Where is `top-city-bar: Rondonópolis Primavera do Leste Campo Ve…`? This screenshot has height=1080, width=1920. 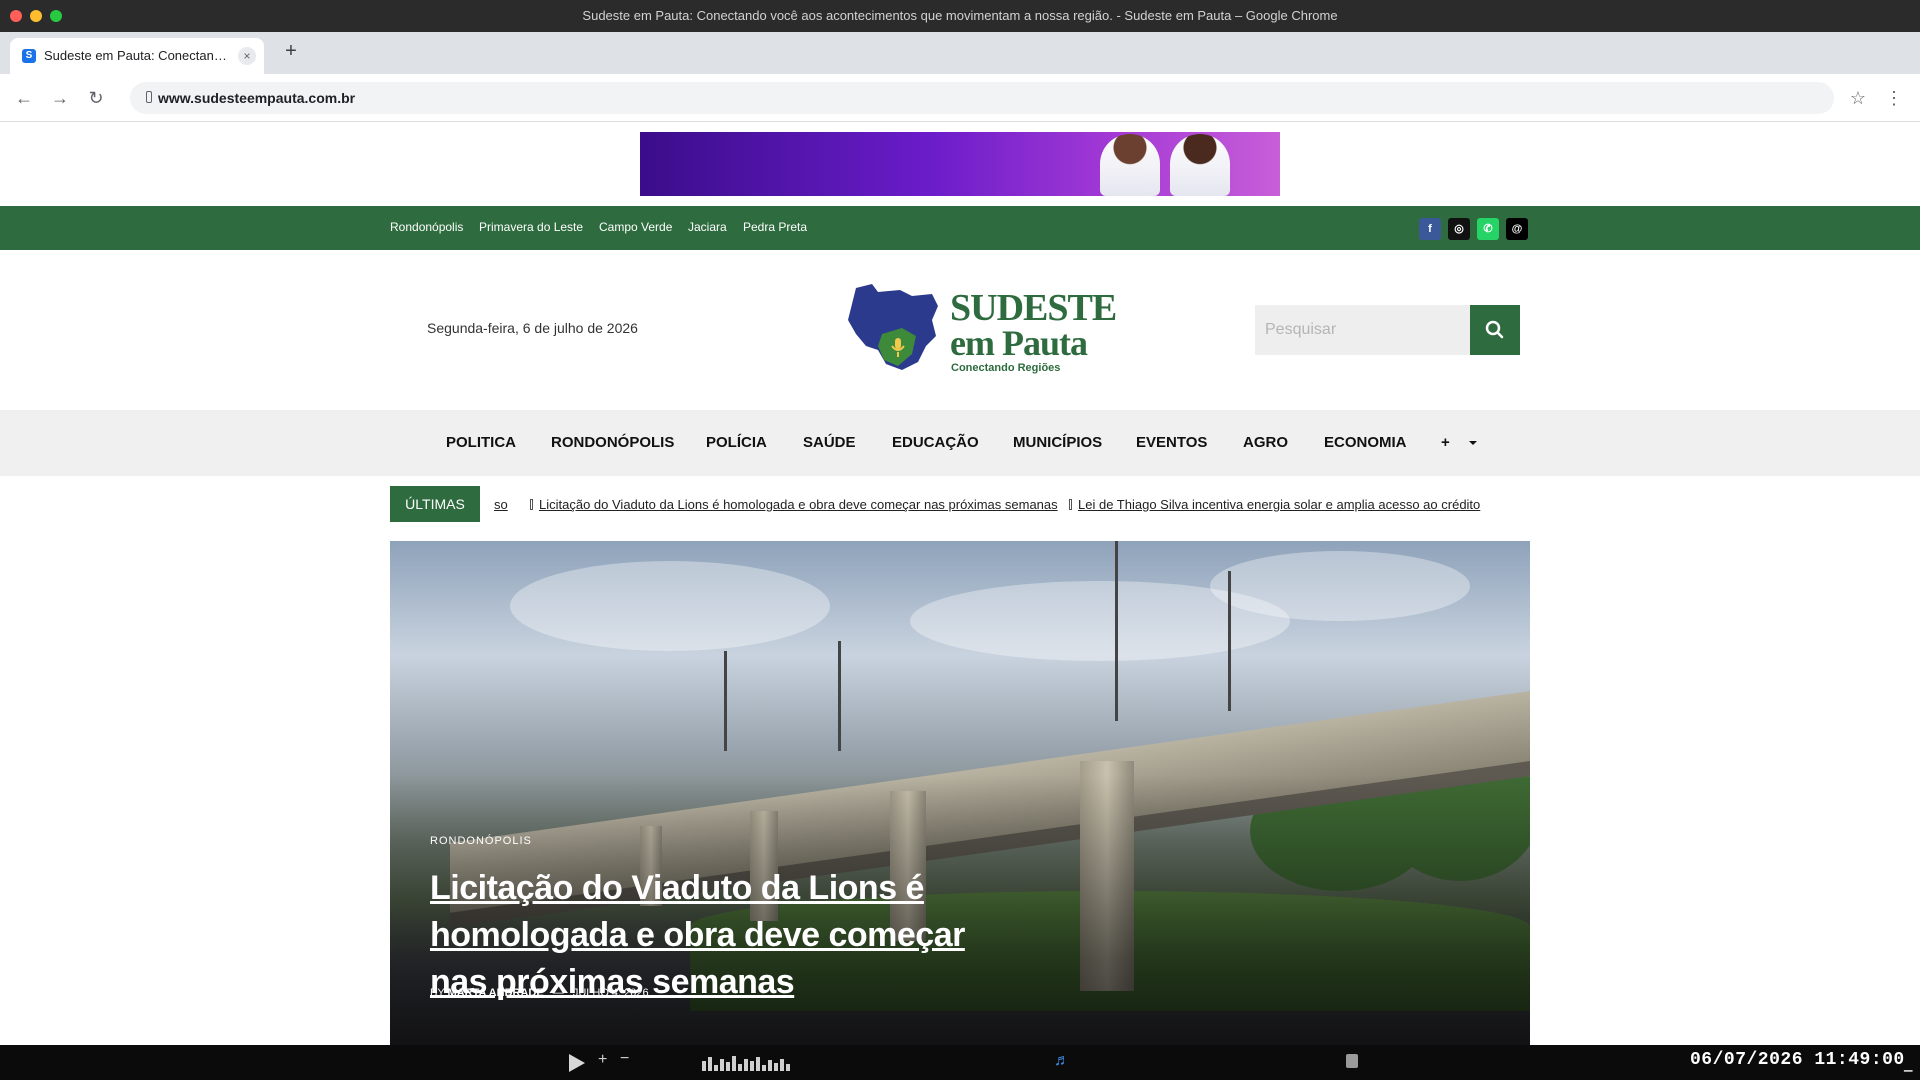
top-city-bar: Rondonópolis Primavera do Leste Campo Ve… is located at coordinates (960, 228).